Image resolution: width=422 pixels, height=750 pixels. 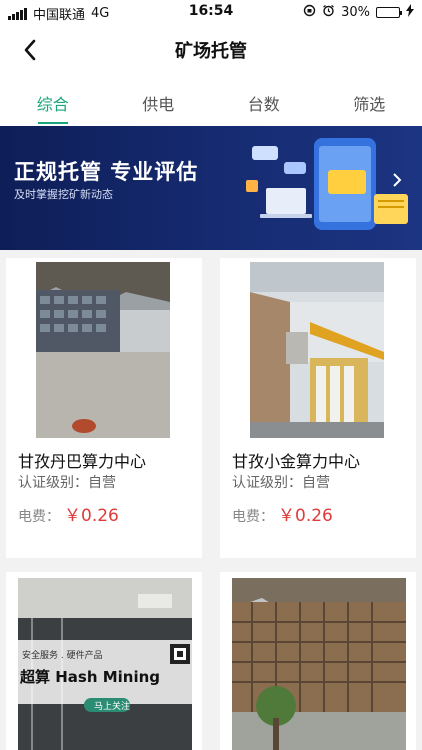 I want to click on banner-subtitle: 及时掌握挖矿新动态, so click(x=63, y=194).